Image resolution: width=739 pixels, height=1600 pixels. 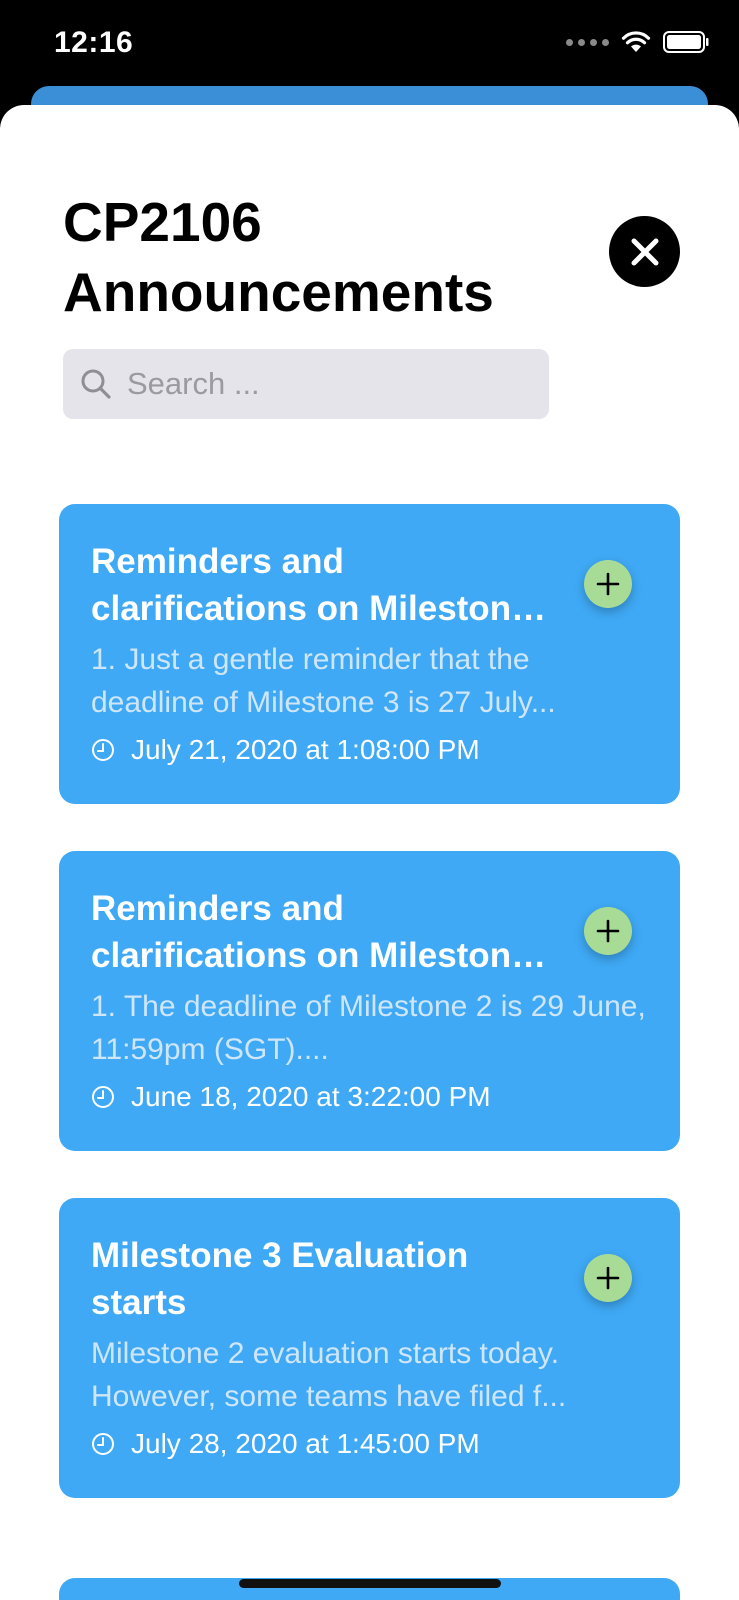 What do you see at coordinates (369, 45) in the screenshot?
I see `status-bar: 12:16` at bounding box center [369, 45].